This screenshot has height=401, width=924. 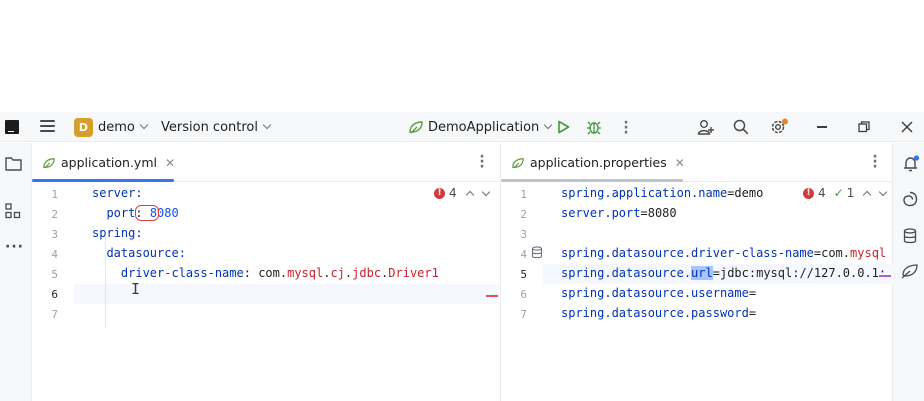 I want to click on vcs-selector: Version control, so click(x=216, y=127).